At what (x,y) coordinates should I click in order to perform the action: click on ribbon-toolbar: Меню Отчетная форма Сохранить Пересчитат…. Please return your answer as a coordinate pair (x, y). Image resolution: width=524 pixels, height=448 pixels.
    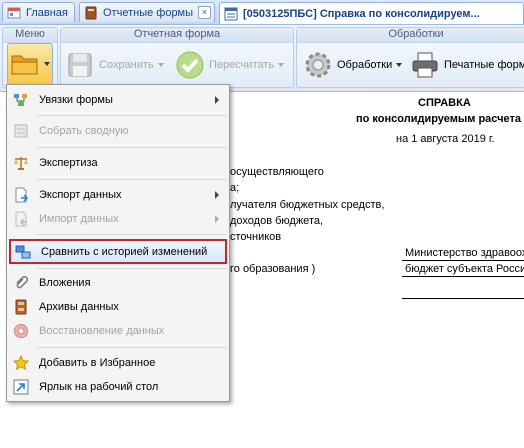
    Looking at the image, I should click on (262, 58).